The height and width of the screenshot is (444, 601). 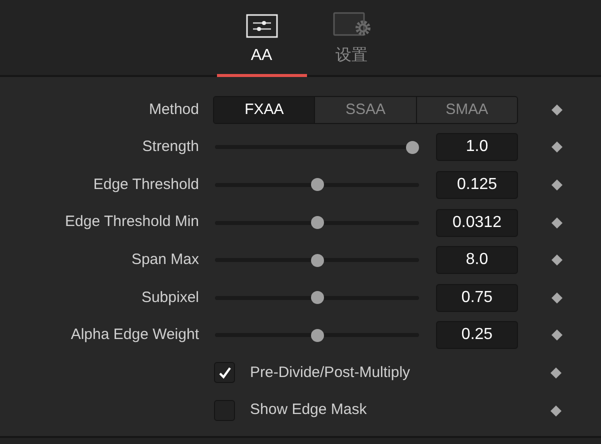 What do you see at coordinates (173, 109) in the screenshot?
I see `field-label: Method` at bounding box center [173, 109].